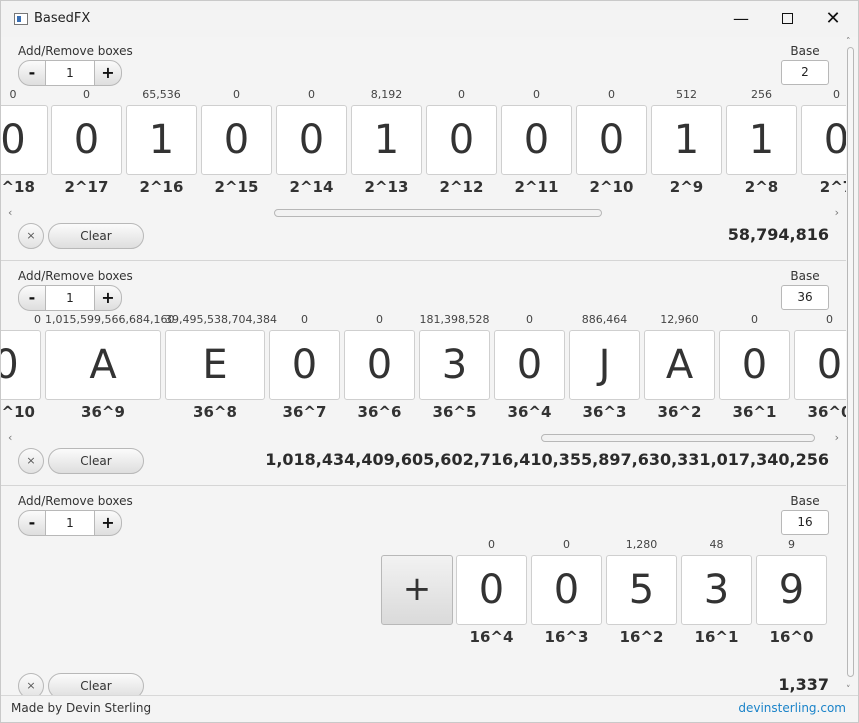 The width and height of the screenshot is (859, 723). Describe the element at coordinates (215, 365) in the screenshot. I see `digit-box: E` at that location.